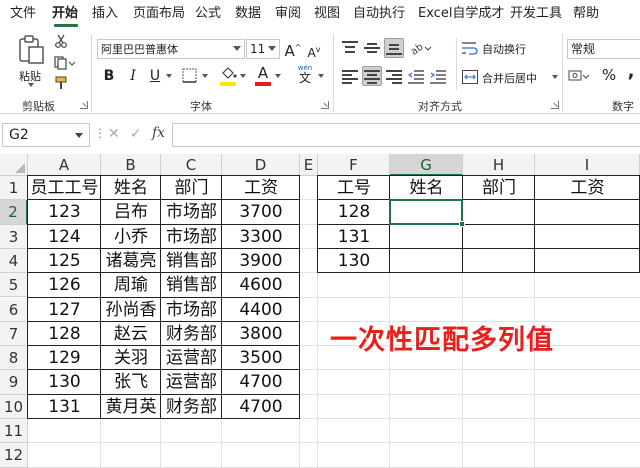 This screenshot has width=640, height=468. Describe the element at coordinates (325, 105) in the screenshot. I see `font-launcher-icon` at that location.